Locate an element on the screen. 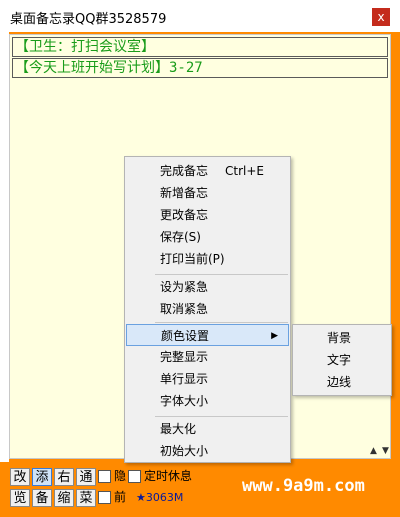 Image resolution: width=400 pixels, height=517 pixels. left-border is located at coordinates (4, 247).